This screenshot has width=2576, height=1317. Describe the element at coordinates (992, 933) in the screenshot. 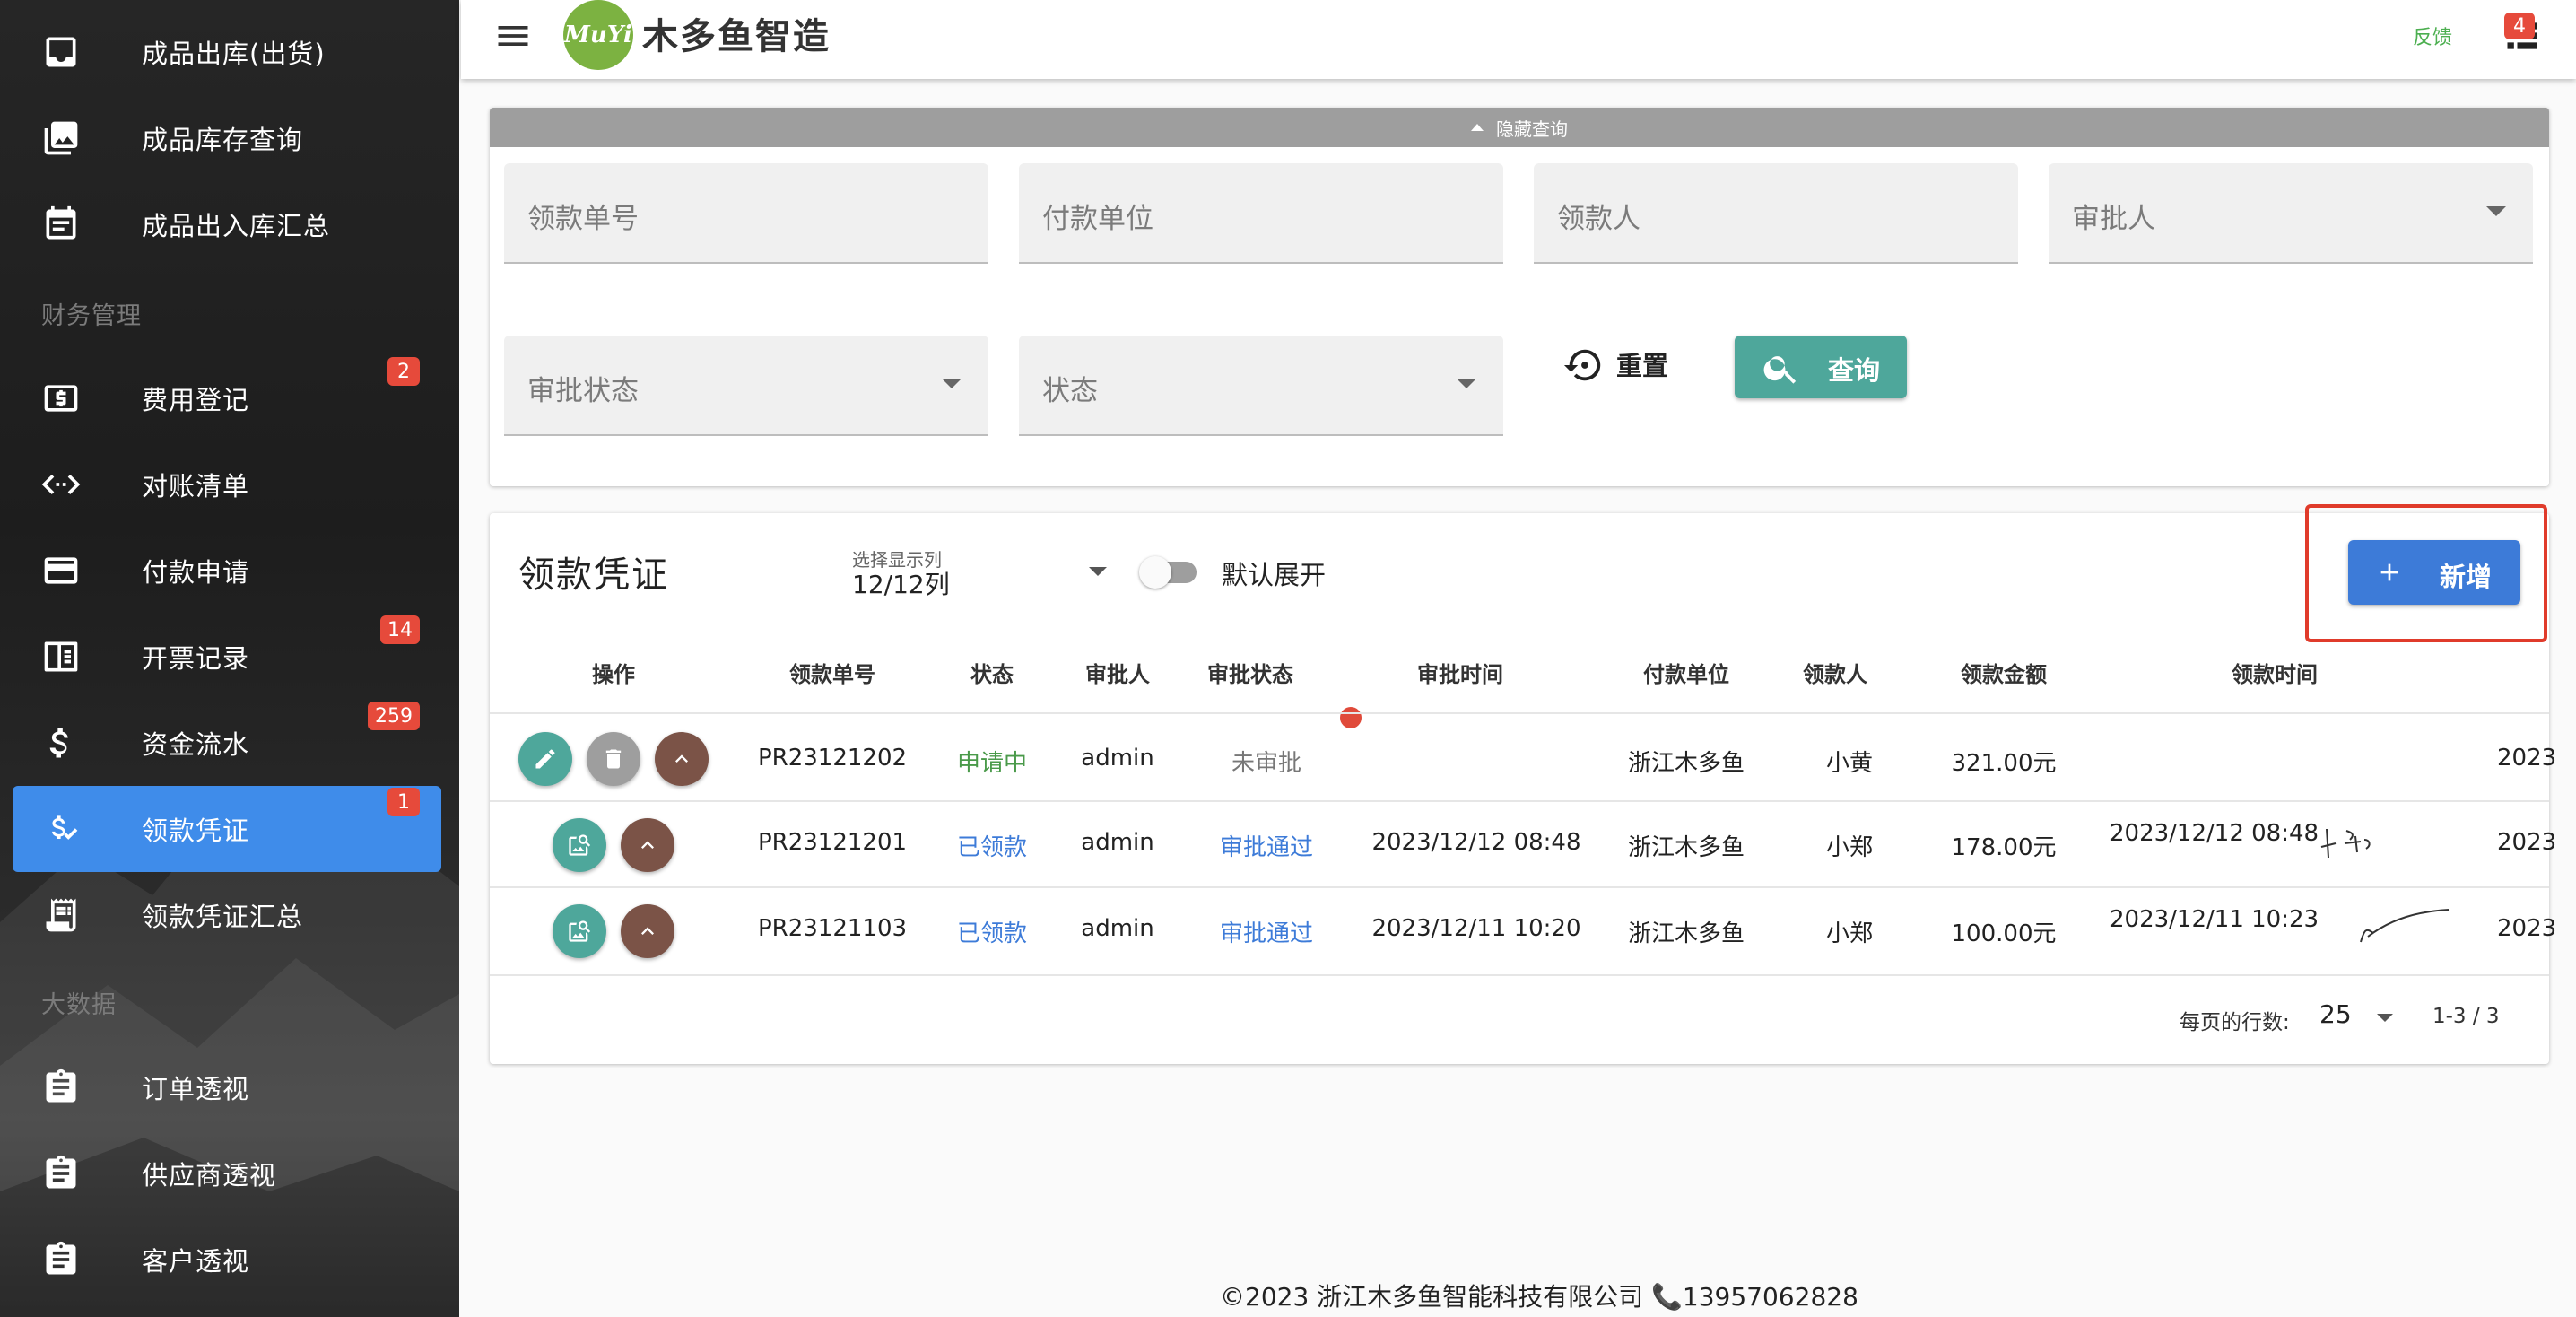

I see `status-cell: 已领款` at that location.